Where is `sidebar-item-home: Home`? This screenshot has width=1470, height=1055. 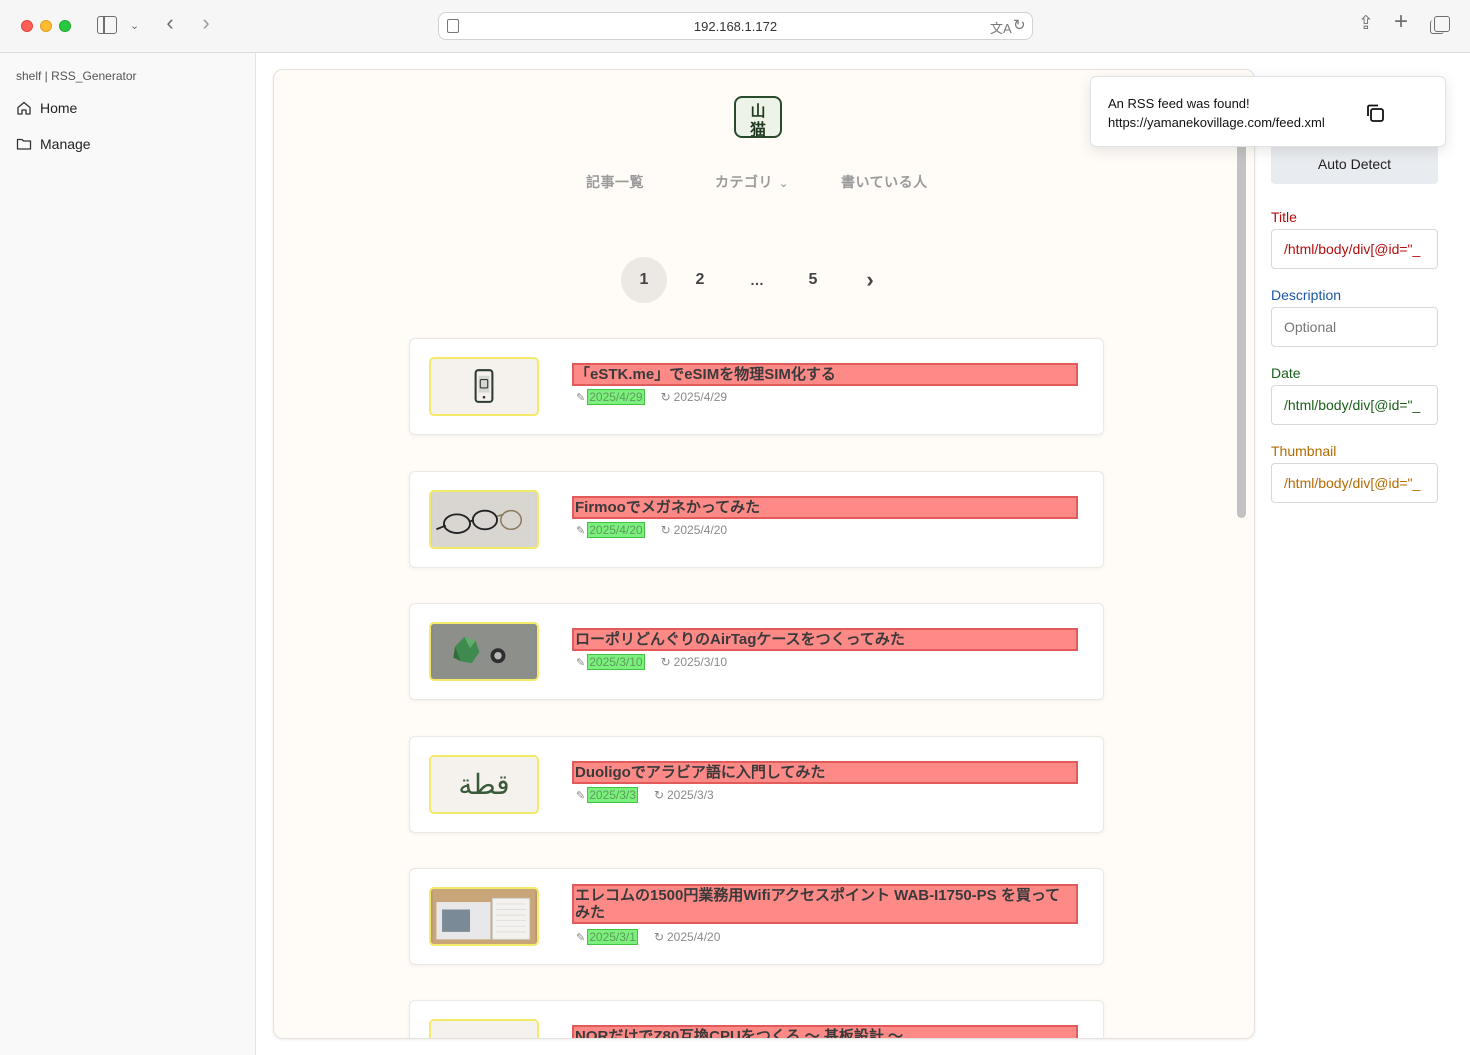 sidebar-item-home: Home is located at coordinates (46, 108).